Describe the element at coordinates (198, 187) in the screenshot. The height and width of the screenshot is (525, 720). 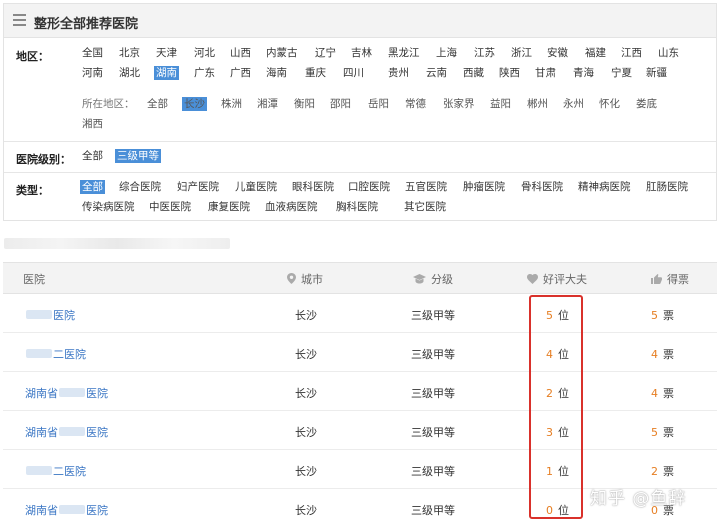
I see `type-option: 妇产医院` at that location.